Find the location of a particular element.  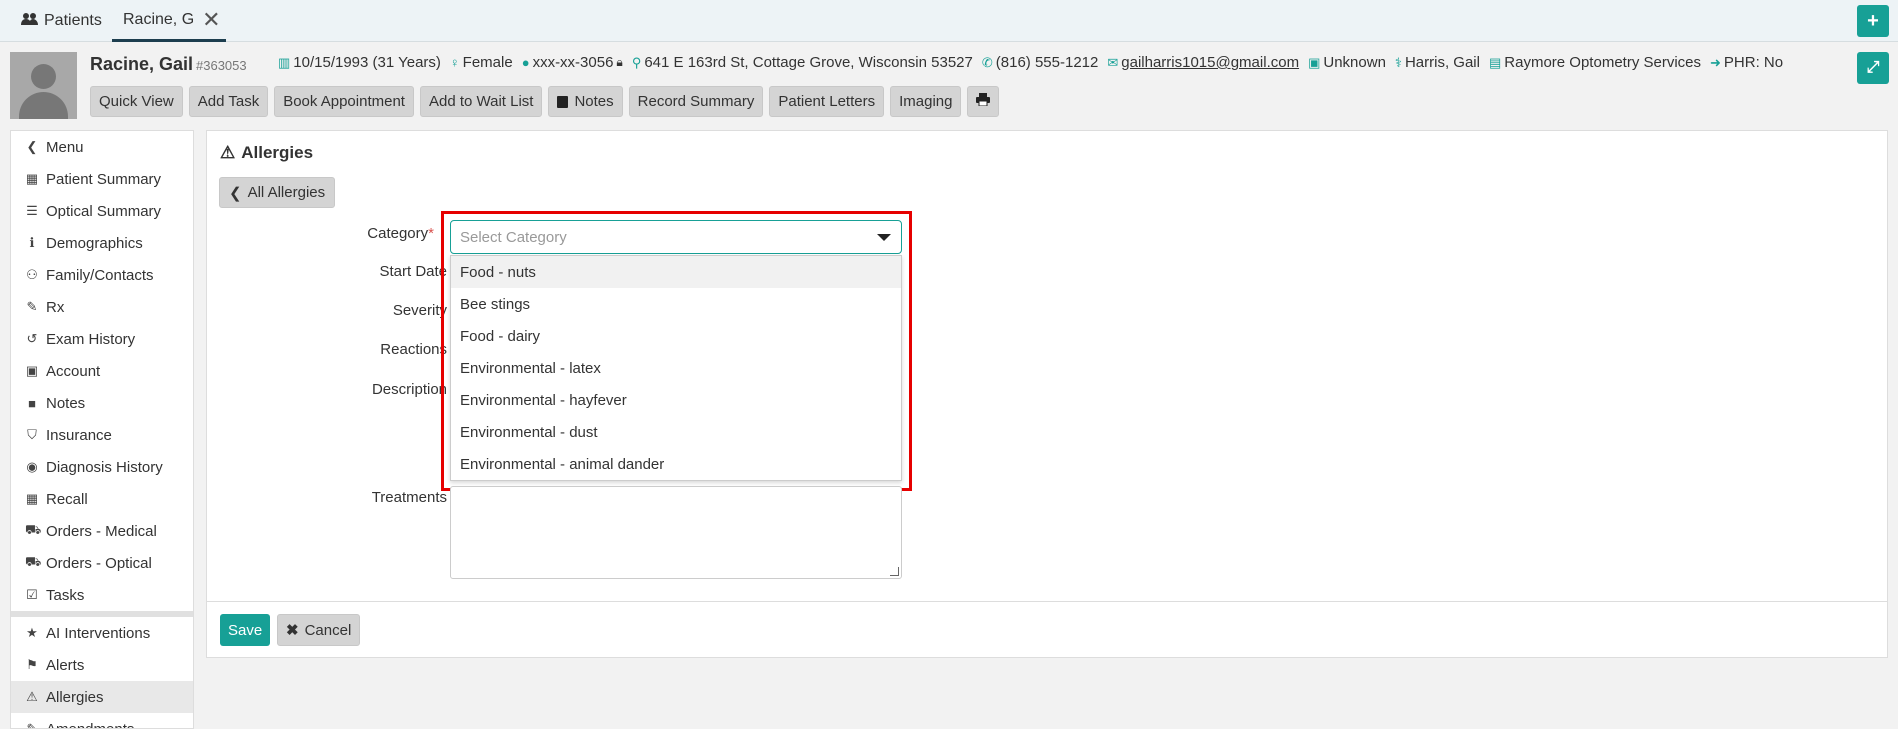

note-icon: ■ is located at coordinates (32, 403).